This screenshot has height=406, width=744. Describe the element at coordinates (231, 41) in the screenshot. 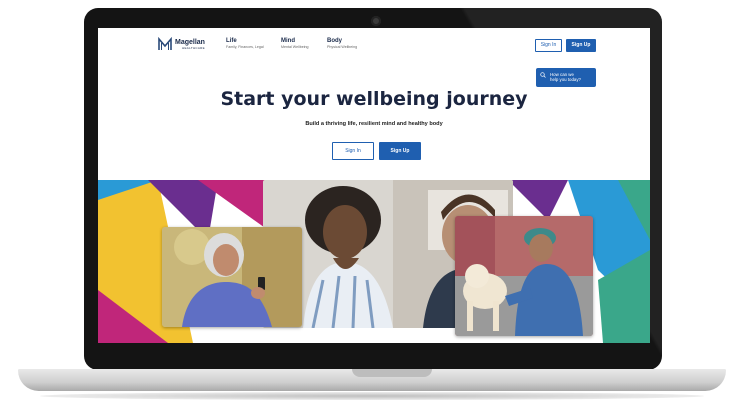

I see `nav-life-title: Life` at that location.